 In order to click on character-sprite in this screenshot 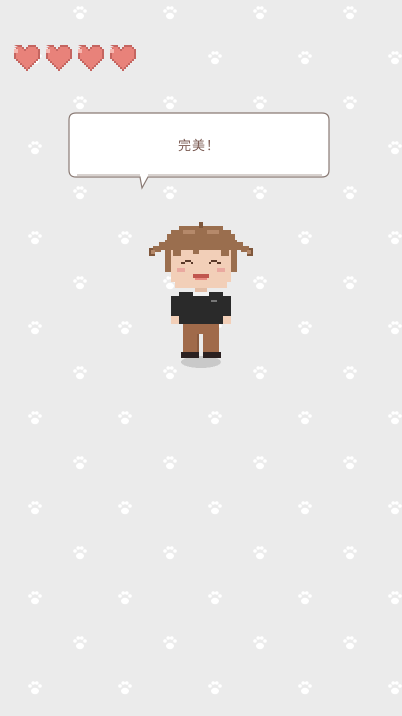, I will do `click(201, 295)`.